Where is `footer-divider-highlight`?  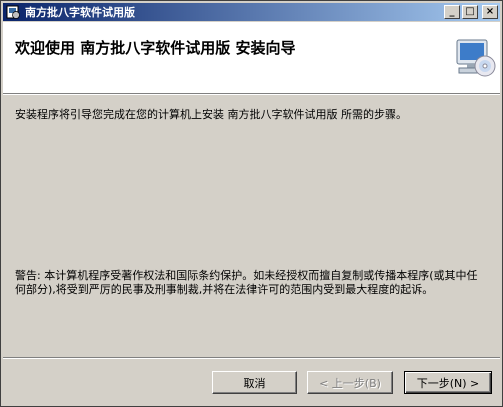
footer-divider-highlight is located at coordinates (251, 358).